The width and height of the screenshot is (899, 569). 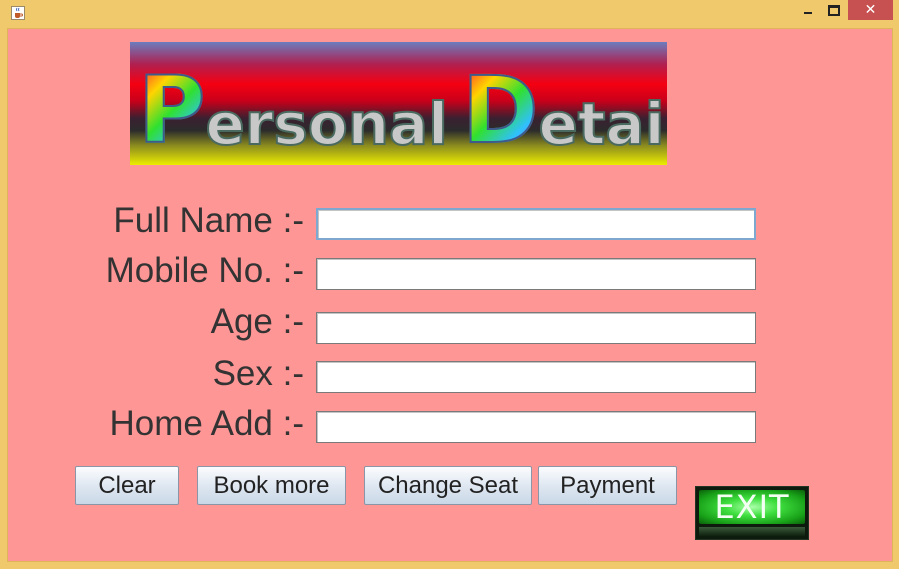 I want to click on banner-letter-d: D, so click(x=500, y=111).